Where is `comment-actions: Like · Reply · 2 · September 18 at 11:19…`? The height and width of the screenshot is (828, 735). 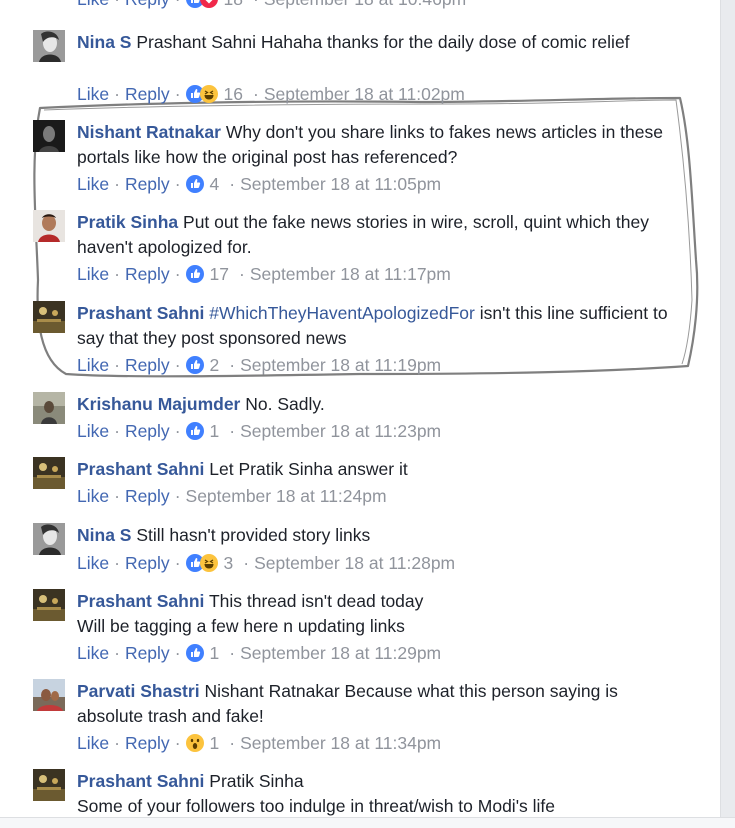 comment-actions: Like · Reply · 2 · September 18 at 11:19… is located at coordinates (259, 365).